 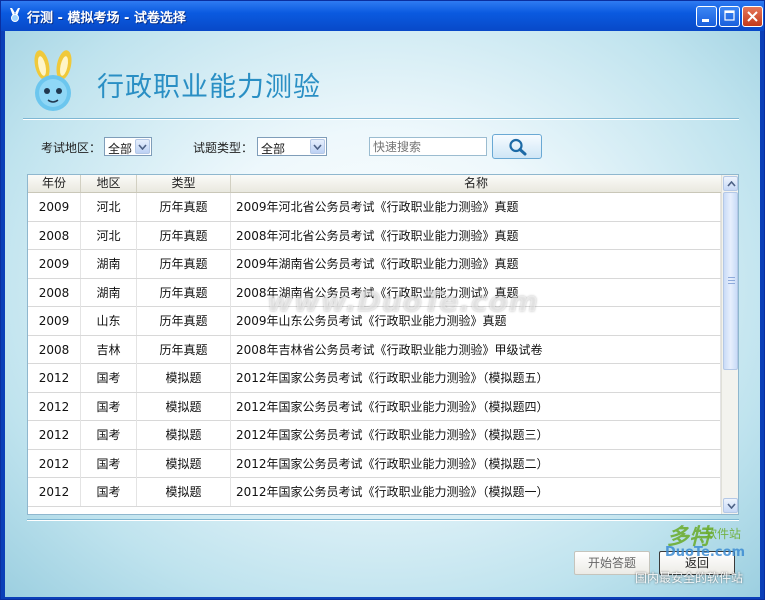 I want to click on watermark-brand-sub: 软件站, so click(x=723, y=534).